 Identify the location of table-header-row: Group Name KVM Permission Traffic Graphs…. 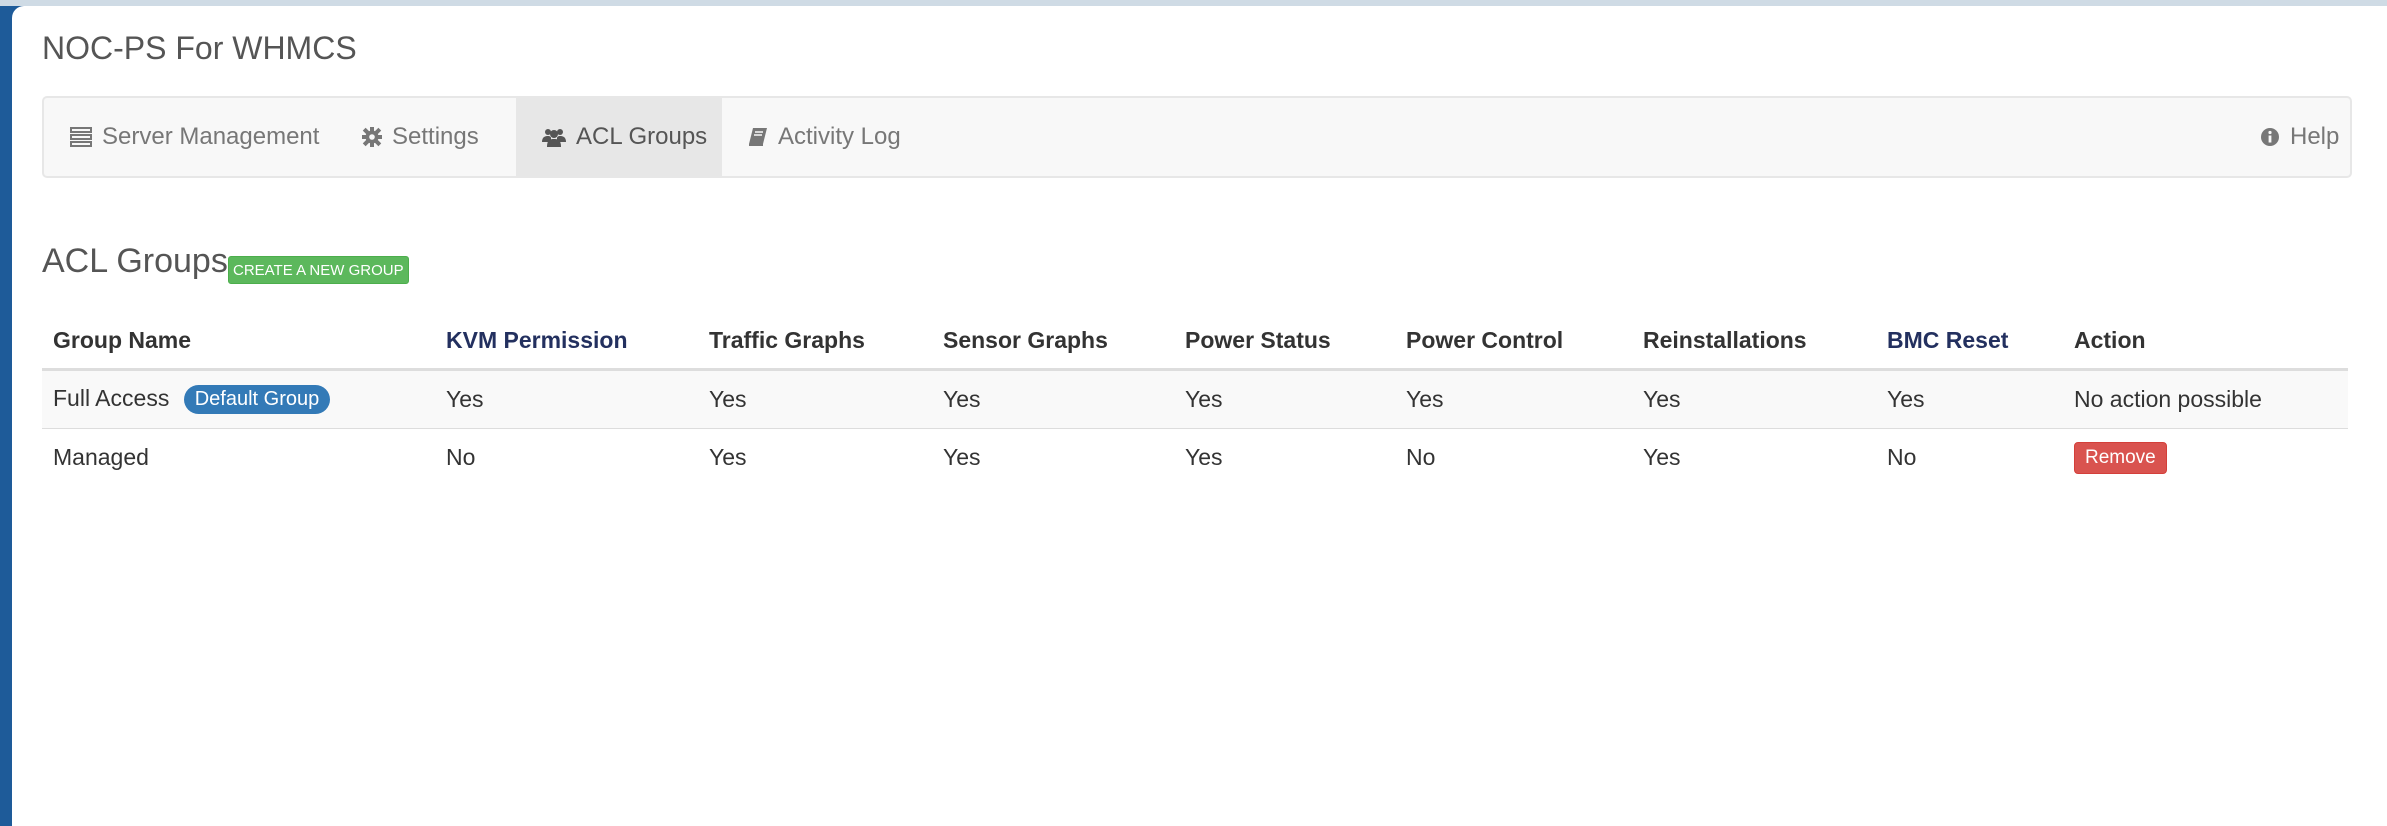
(1195, 341).